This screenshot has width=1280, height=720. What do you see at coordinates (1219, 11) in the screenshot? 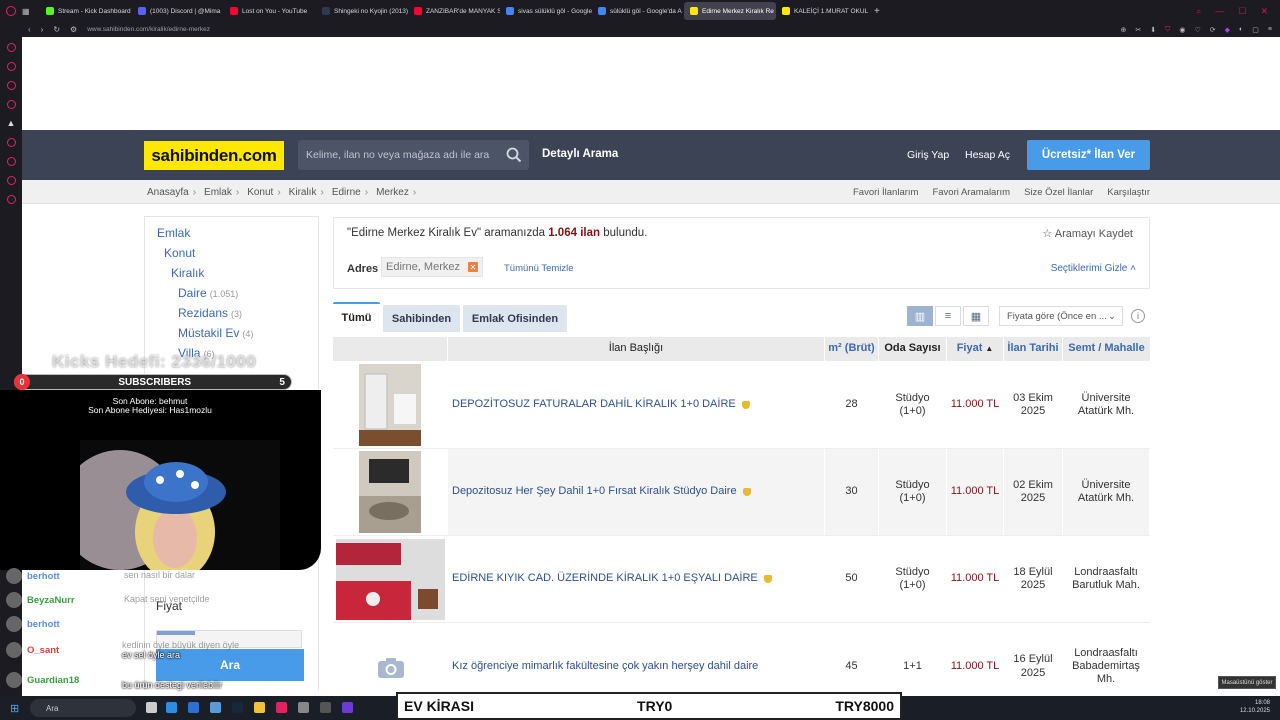
I see `minimize-button: —` at bounding box center [1219, 11].